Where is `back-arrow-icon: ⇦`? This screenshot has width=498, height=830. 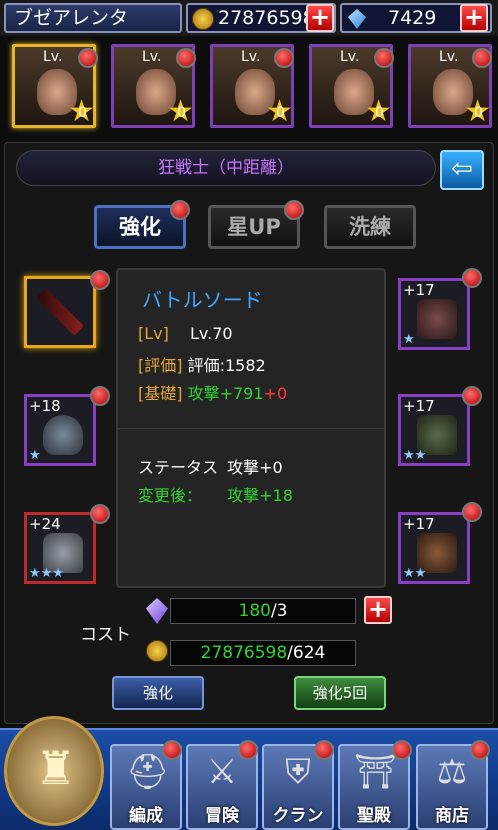
back-arrow-icon: ⇦ is located at coordinates (462, 169).